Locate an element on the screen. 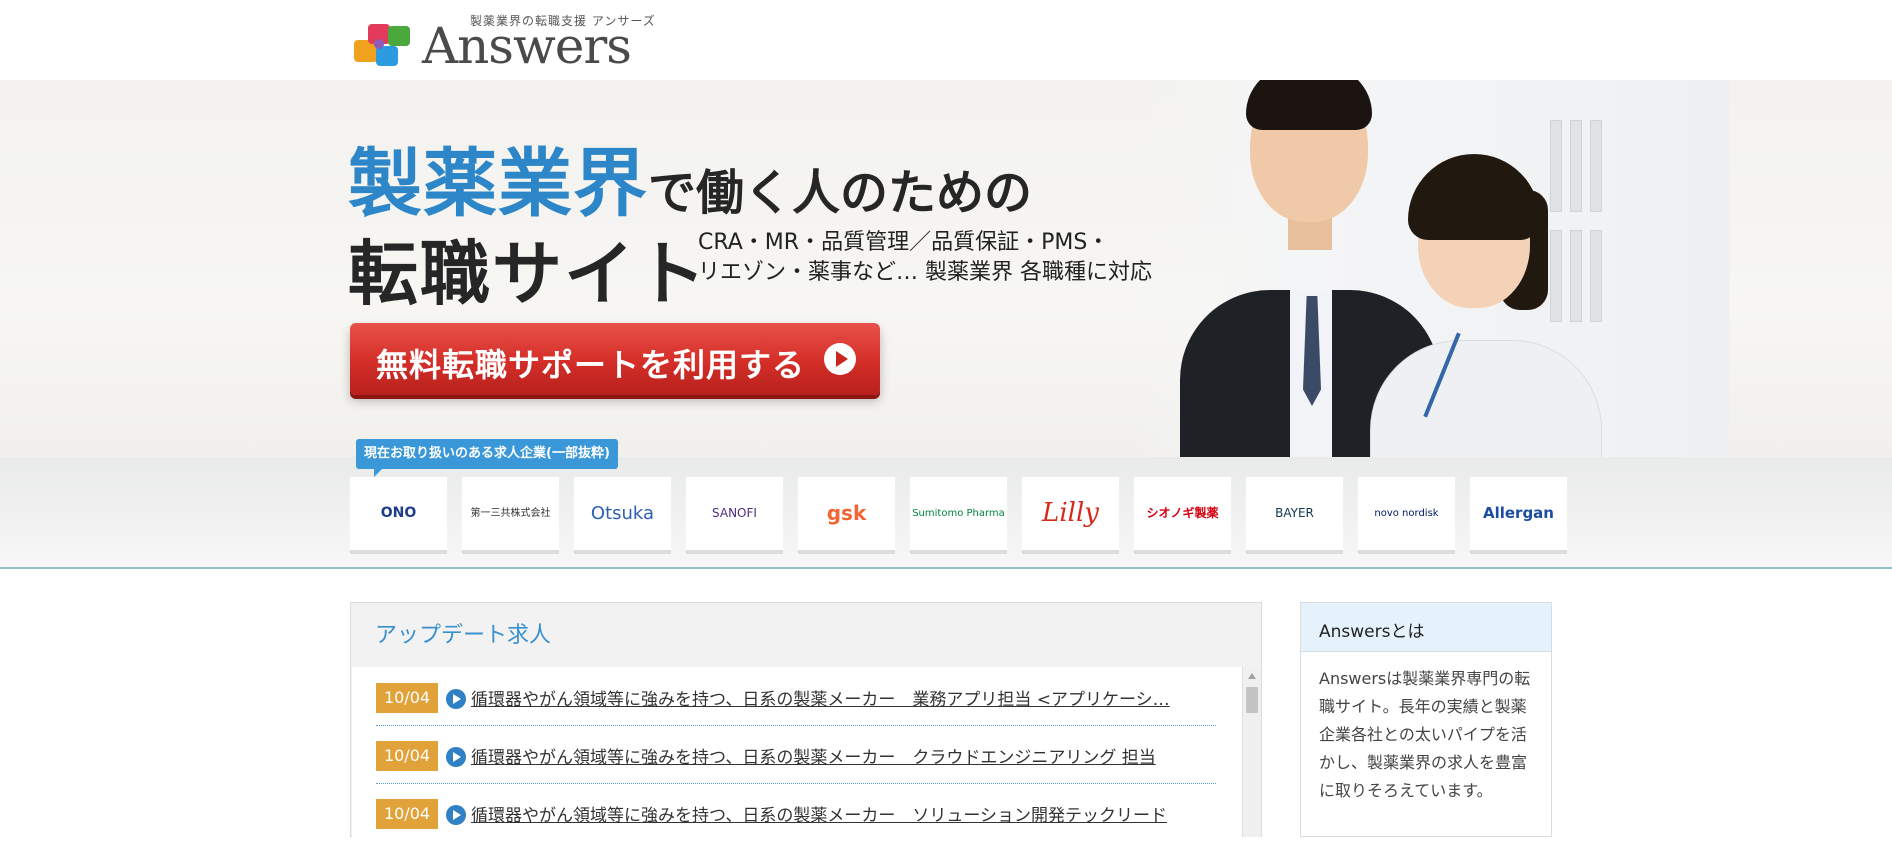 The width and height of the screenshot is (1892, 841). site-logo: 製薬業界の転職支援 アンサーズ Answers is located at coordinates (505, 41).